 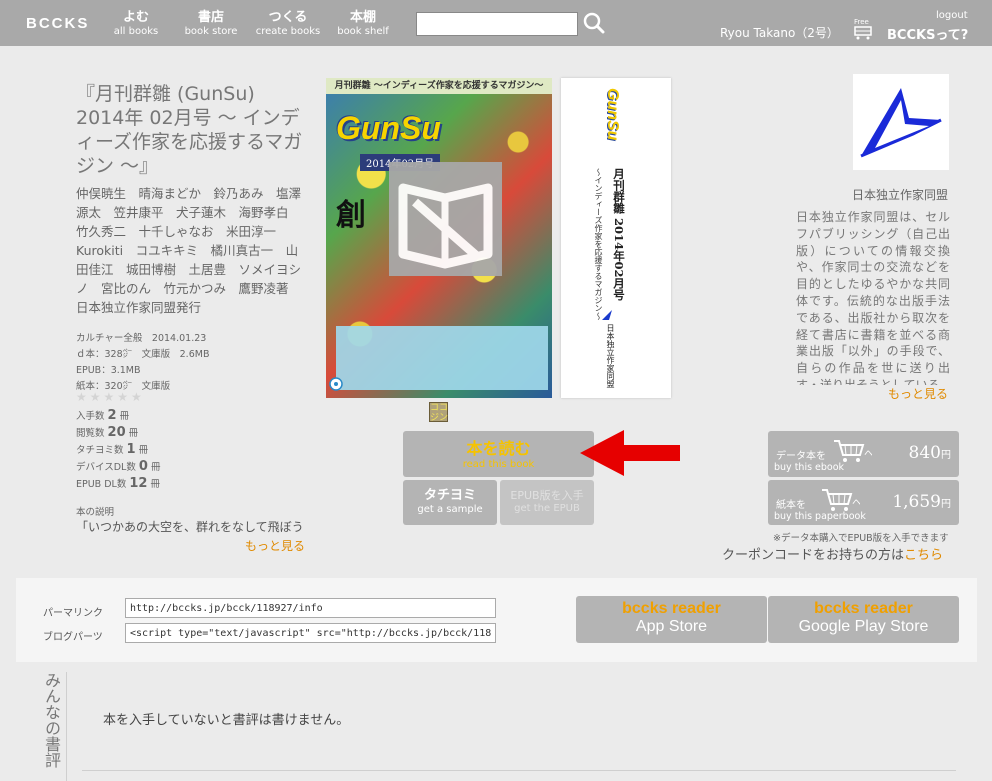 I want to click on google-play-button: bccks reader Google Play Store, so click(x=863, y=619).